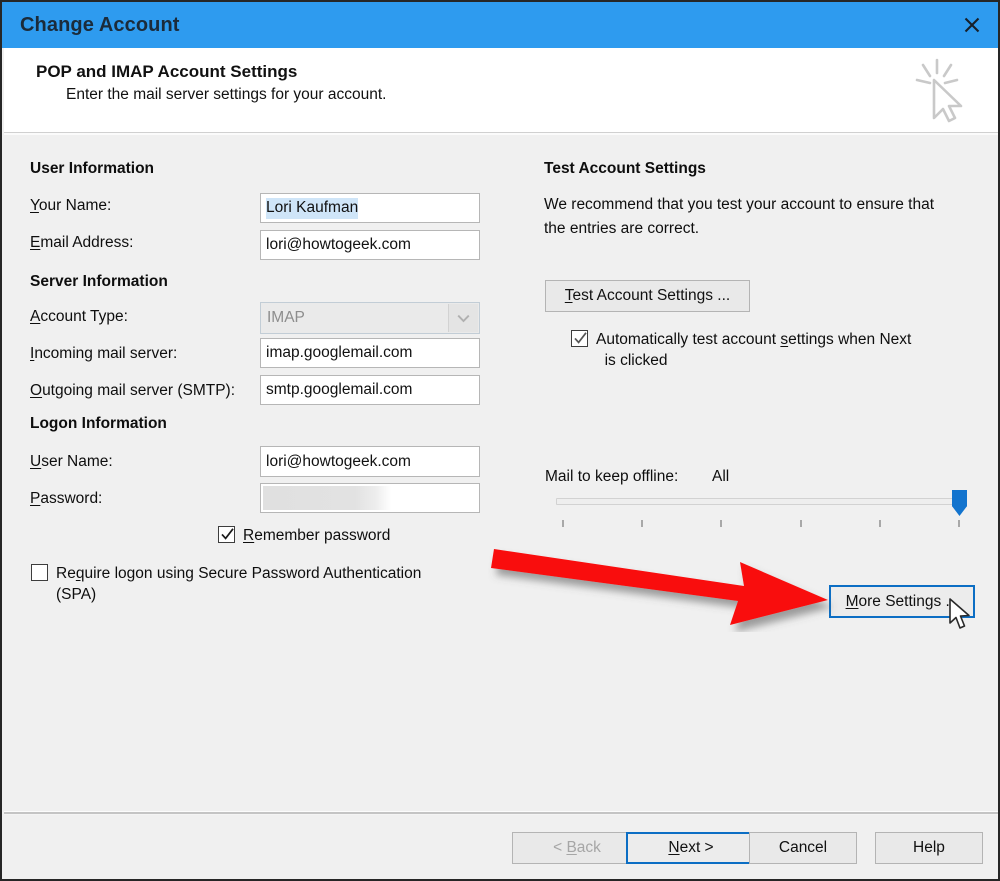  I want to click on remember-password-label: Remember password, so click(317, 535).